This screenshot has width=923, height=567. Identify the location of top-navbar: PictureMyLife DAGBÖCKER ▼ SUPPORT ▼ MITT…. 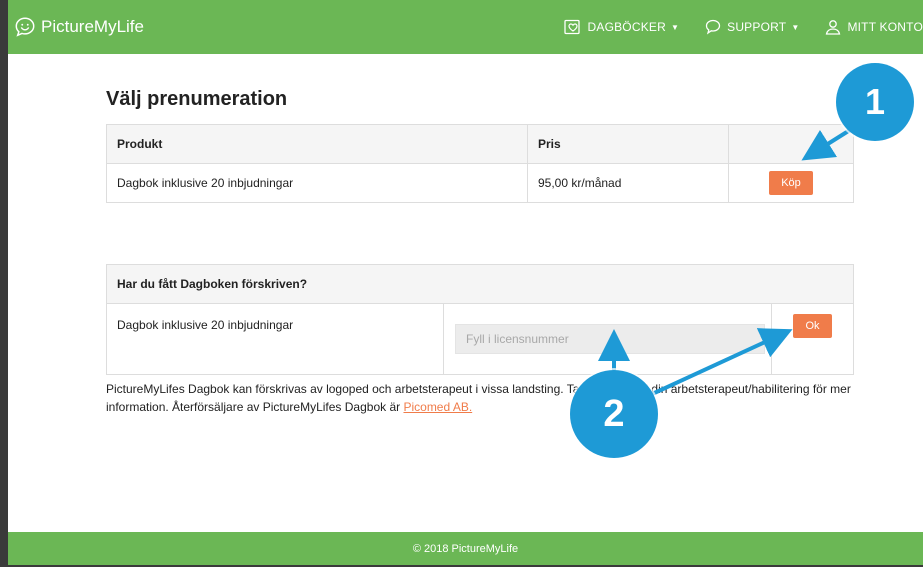
(465, 27).